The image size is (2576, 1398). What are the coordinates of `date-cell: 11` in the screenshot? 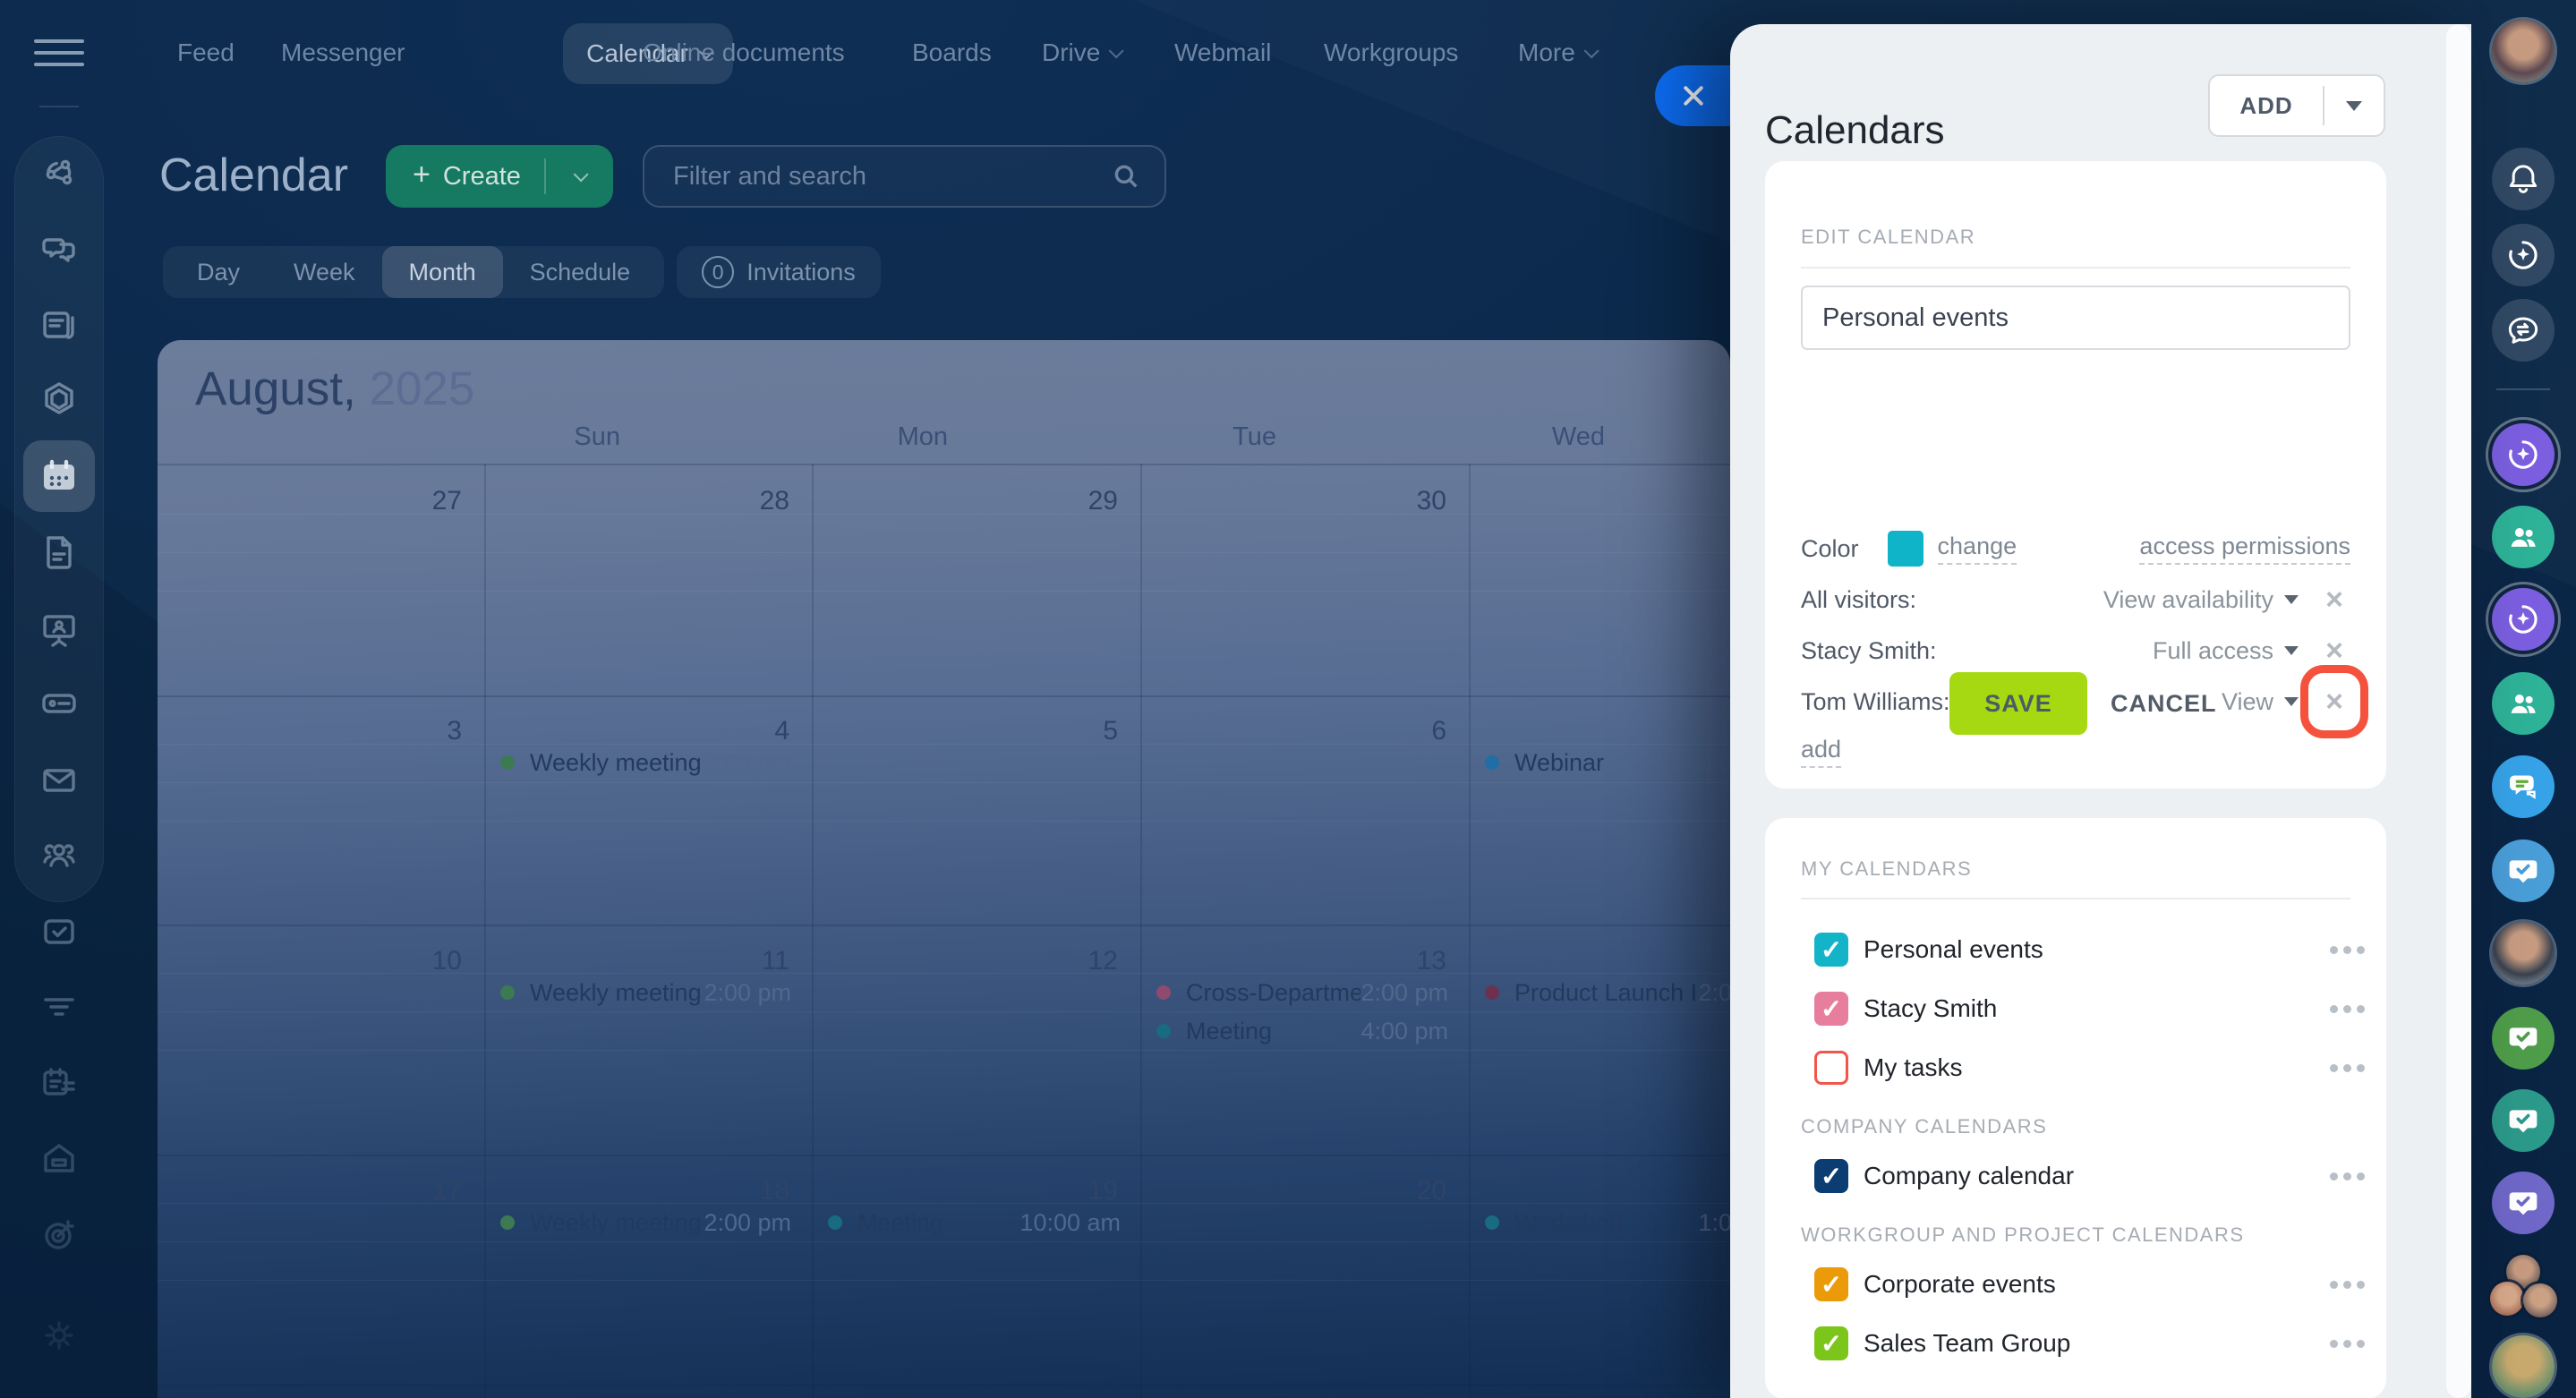 It's located at (744, 961).